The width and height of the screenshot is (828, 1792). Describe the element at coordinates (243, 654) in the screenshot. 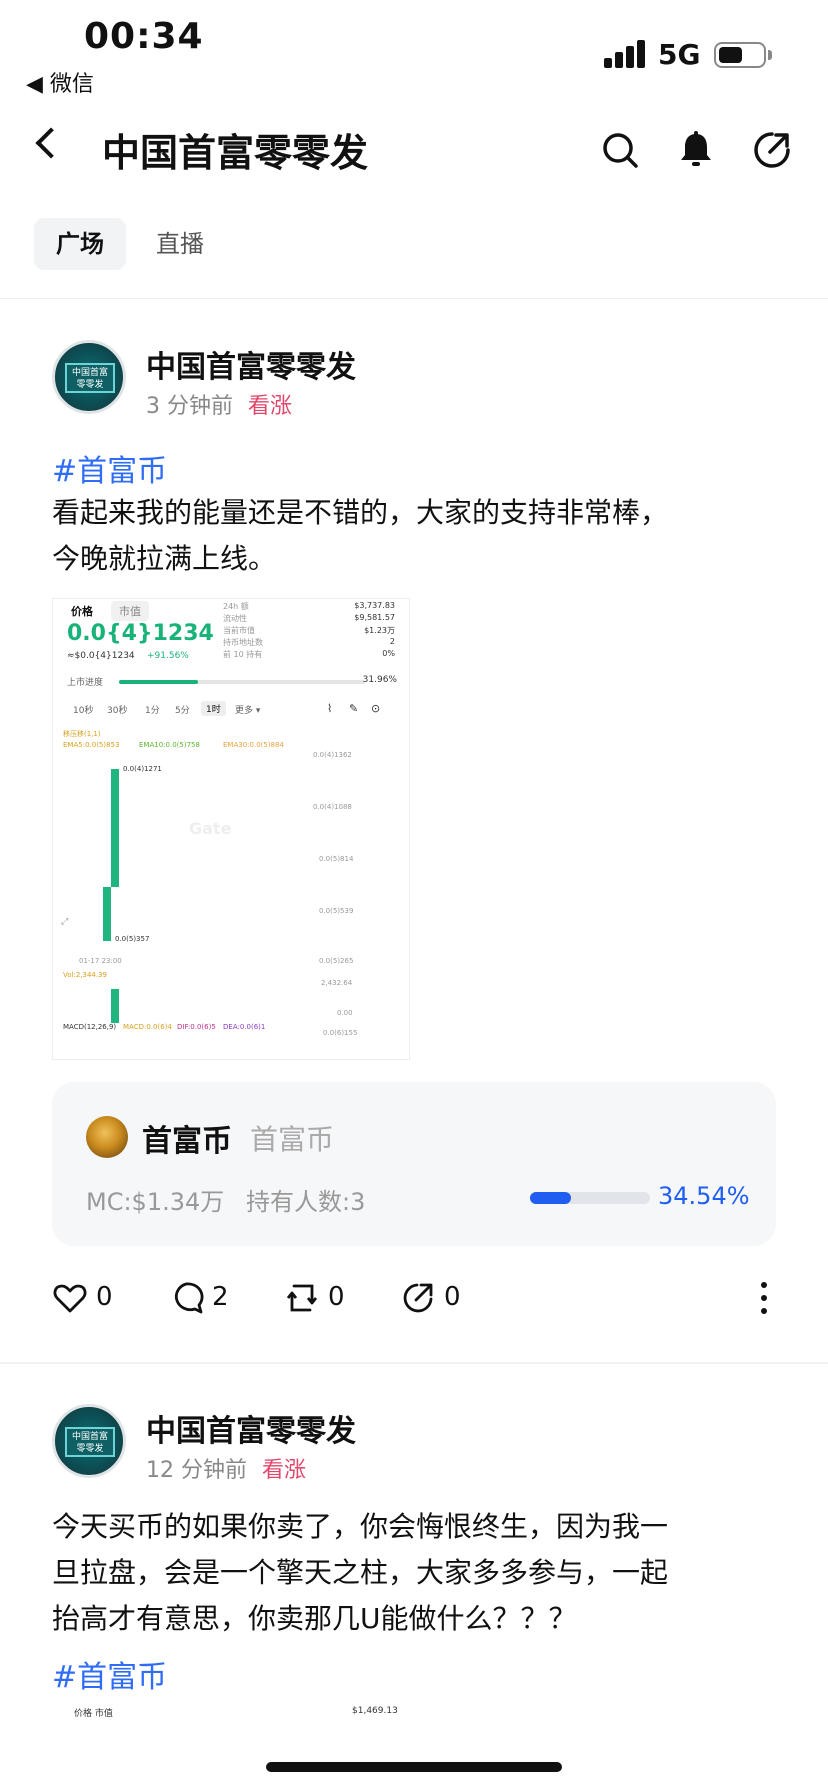

I see `stat-label: 前 10 持有` at that location.